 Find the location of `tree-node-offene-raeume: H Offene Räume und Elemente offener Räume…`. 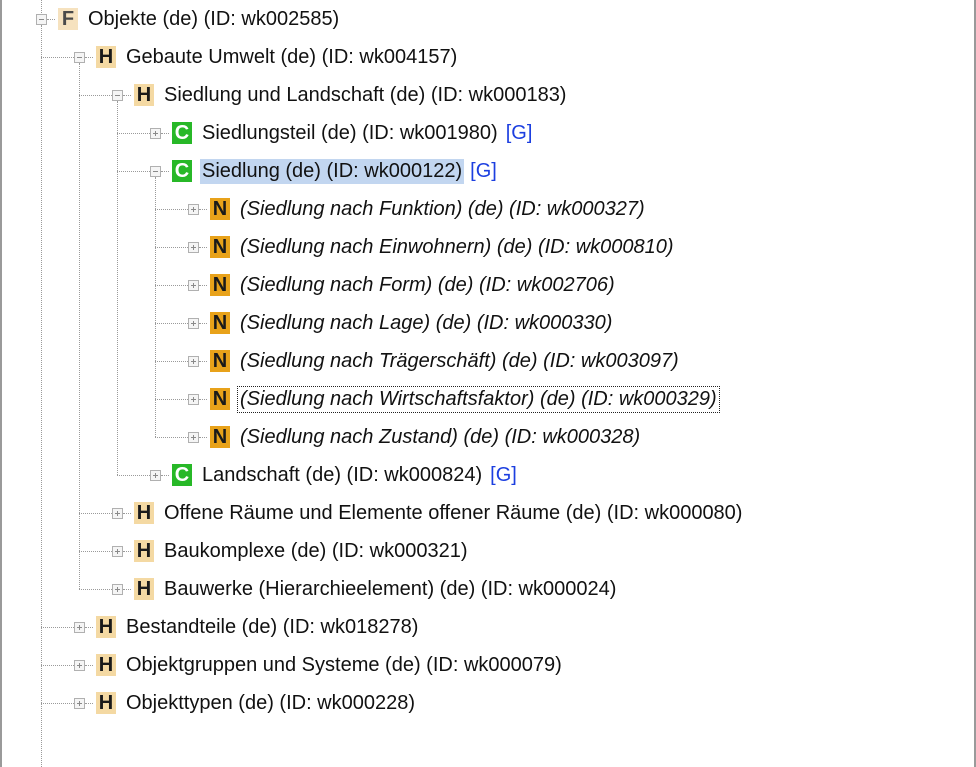

tree-node-offene-raeume: H Offene Räume und Elemente offener Räume… is located at coordinates (439, 513).